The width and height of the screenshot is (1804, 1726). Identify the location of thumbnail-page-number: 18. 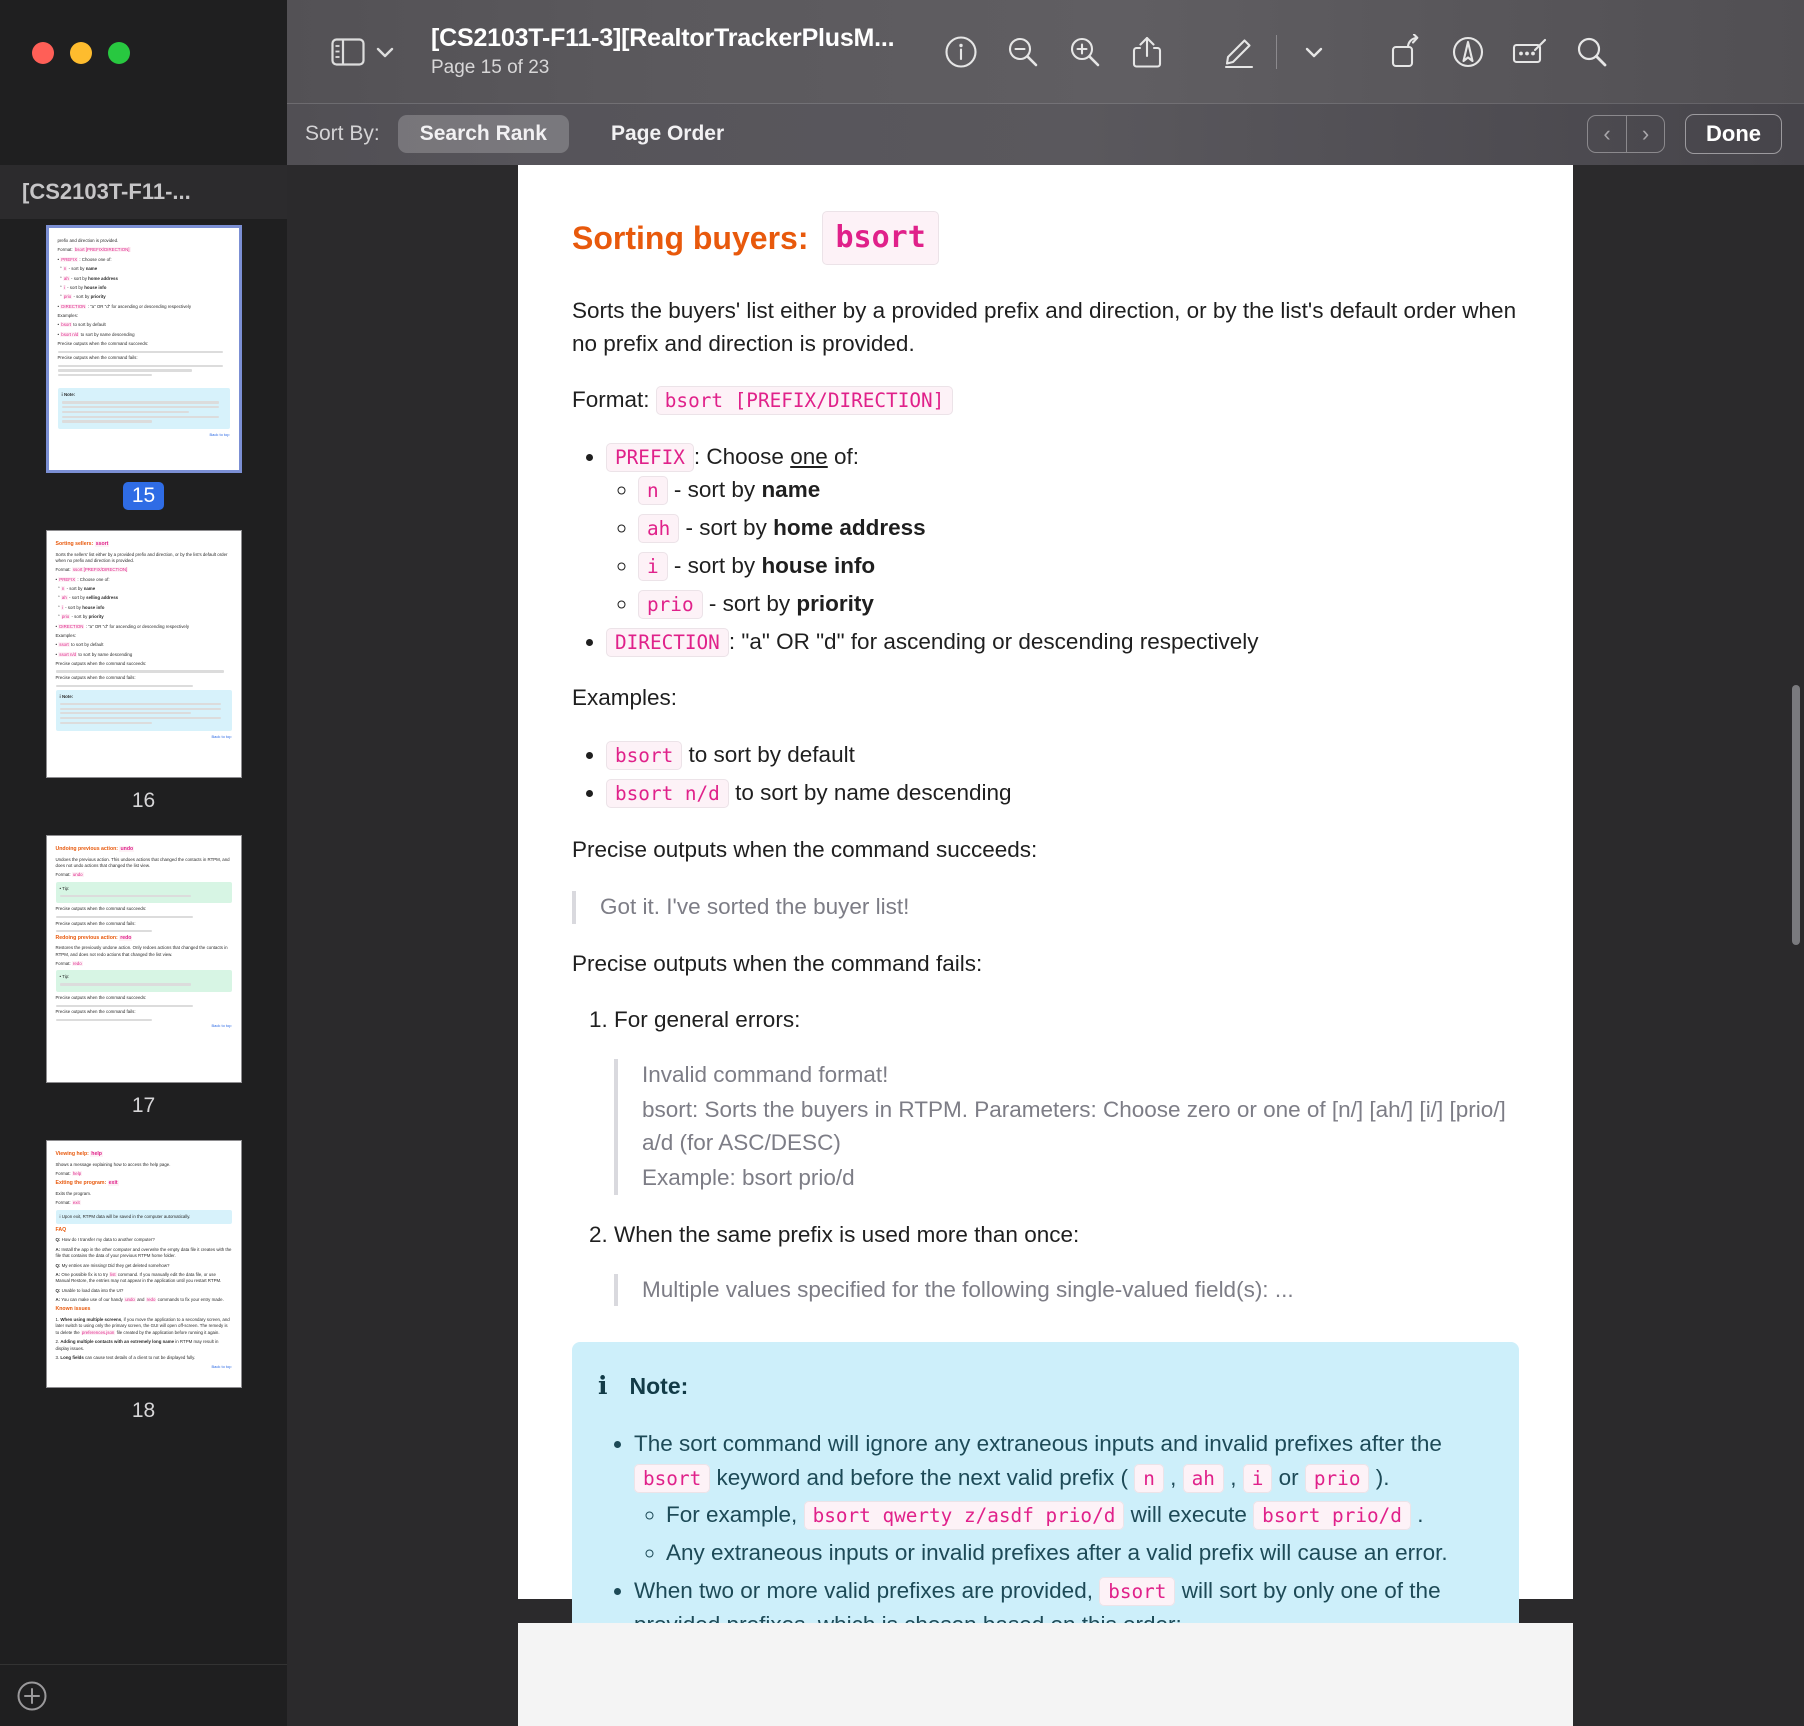
(143, 1410).